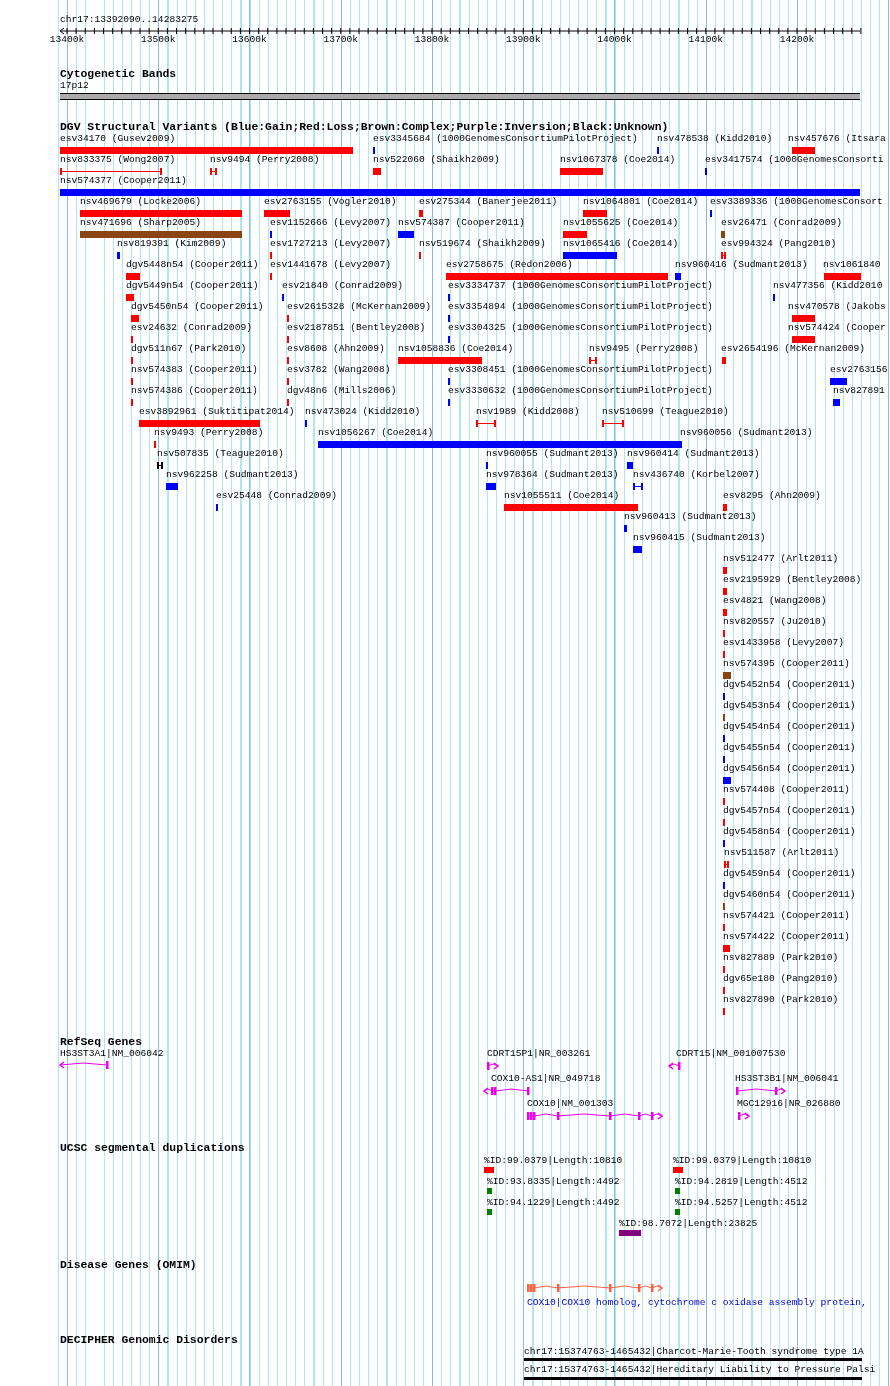  I want to click on variant-label: nsv471696 (Sharp2005), so click(140, 223).